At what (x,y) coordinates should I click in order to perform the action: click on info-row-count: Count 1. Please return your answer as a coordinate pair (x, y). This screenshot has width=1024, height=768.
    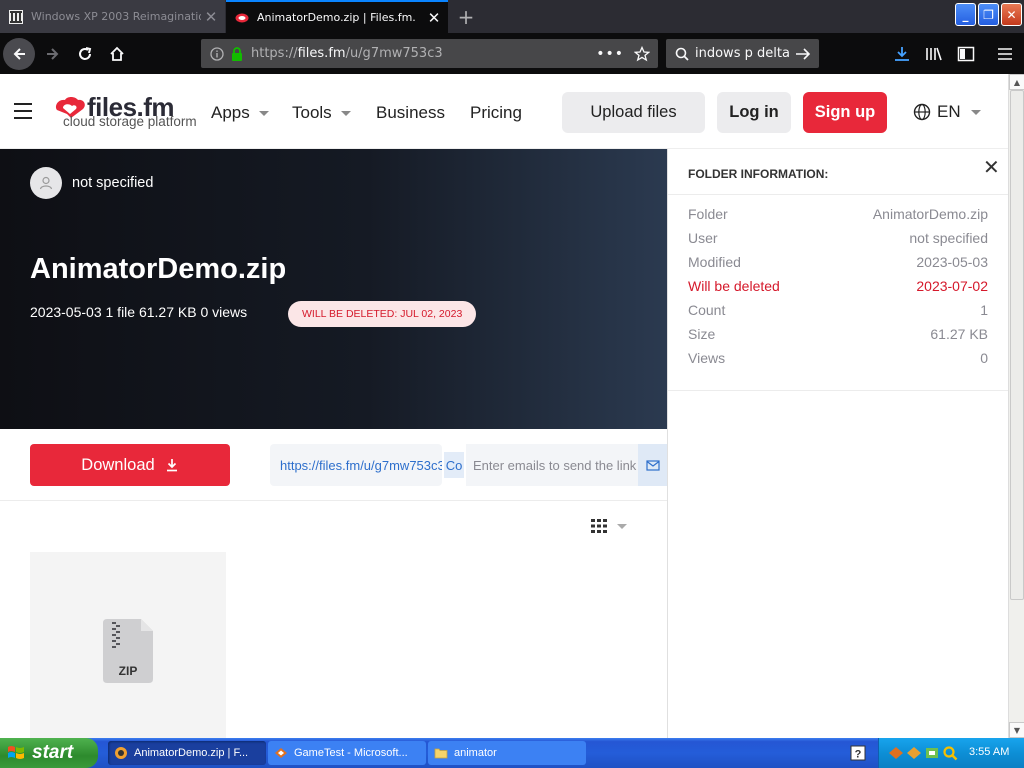
    Looking at the image, I should click on (838, 312).